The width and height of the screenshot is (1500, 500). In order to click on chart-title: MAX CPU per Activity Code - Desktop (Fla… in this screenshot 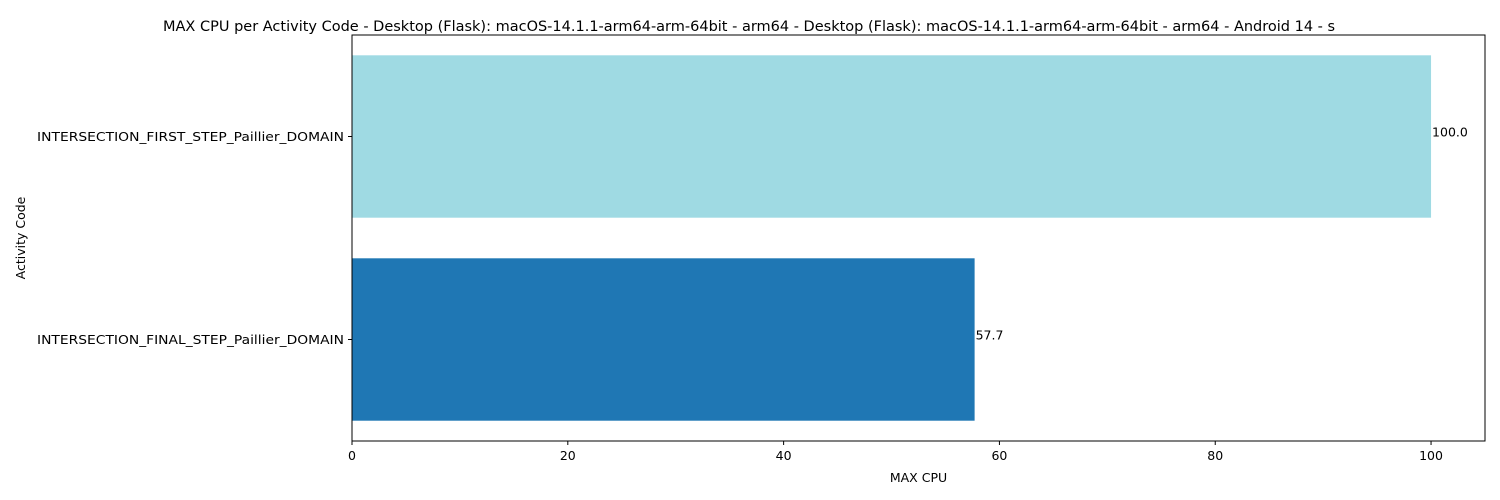, I will do `click(749, 27)`.